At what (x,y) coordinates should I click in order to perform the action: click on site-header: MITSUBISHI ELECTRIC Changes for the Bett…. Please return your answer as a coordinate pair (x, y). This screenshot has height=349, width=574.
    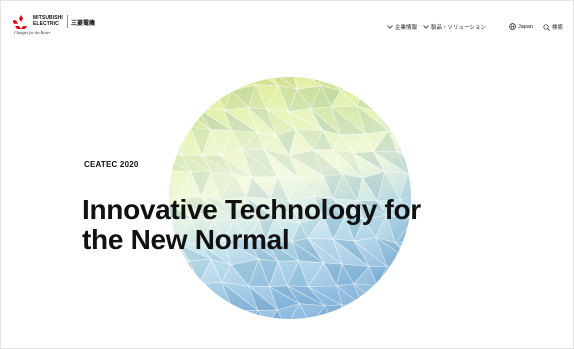
    Looking at the image, I should click on (287, 20).